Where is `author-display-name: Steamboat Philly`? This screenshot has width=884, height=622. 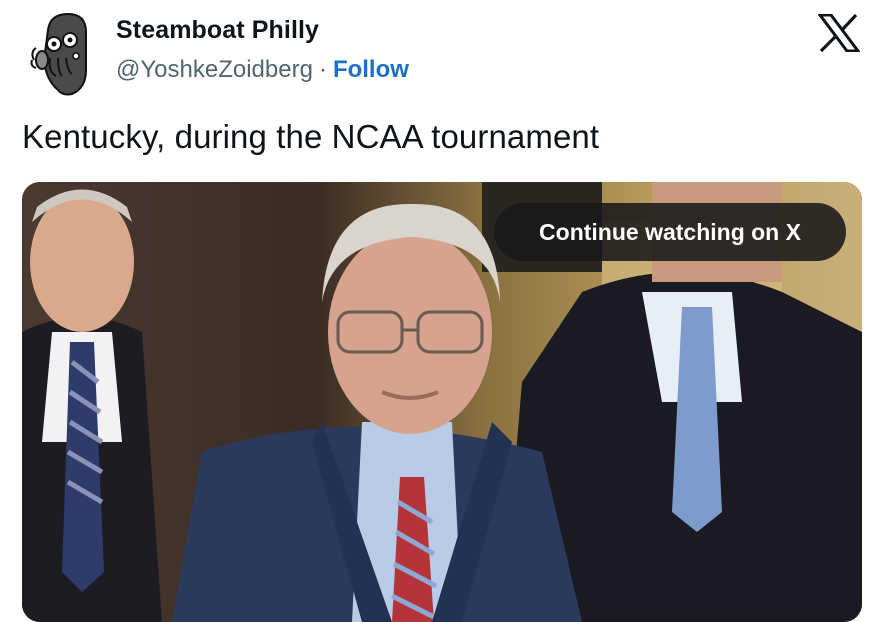
author-display-name: Steamboat Philly is located at coordinates (217, 30).